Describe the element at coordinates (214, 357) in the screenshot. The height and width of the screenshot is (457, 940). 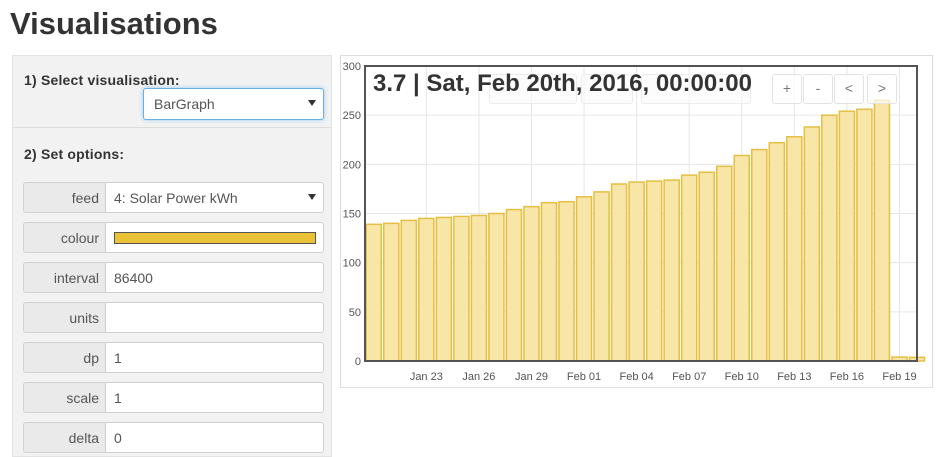
I see `dp-input: 1` at that location.